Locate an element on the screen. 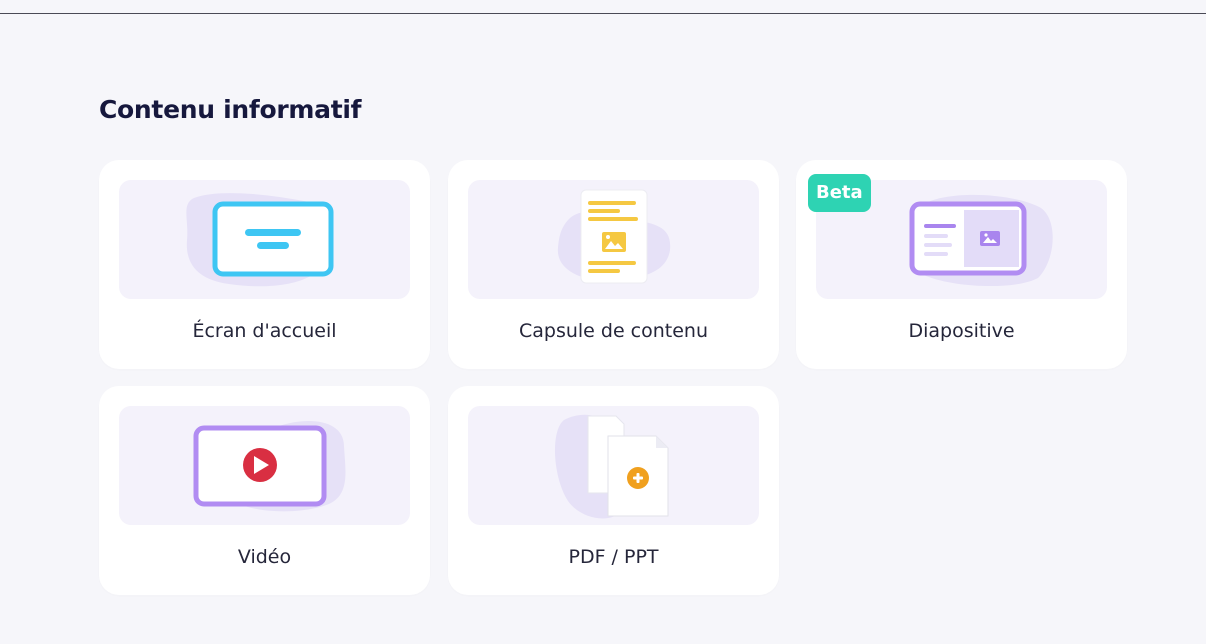 Image resolution: width=1206 pixels, height=644 pixels. welcome-screen-icon is located at coordinates (260, 240).